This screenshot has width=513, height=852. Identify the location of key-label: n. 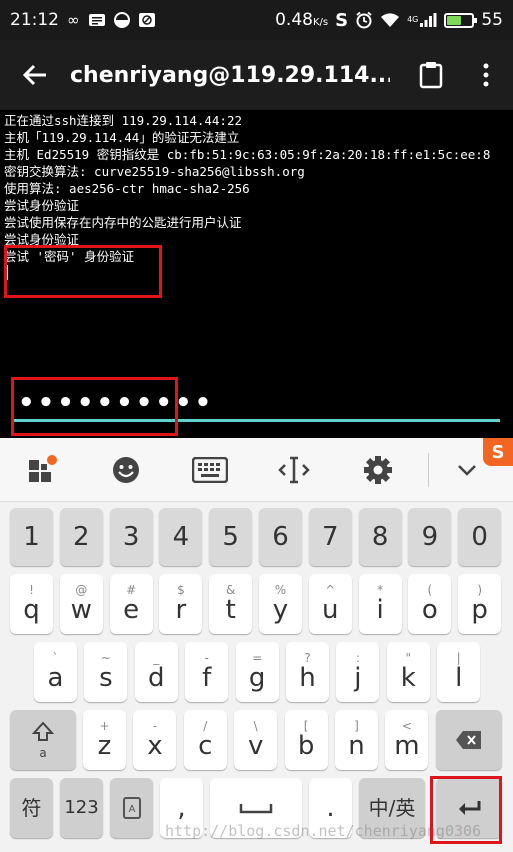
(356, 746).